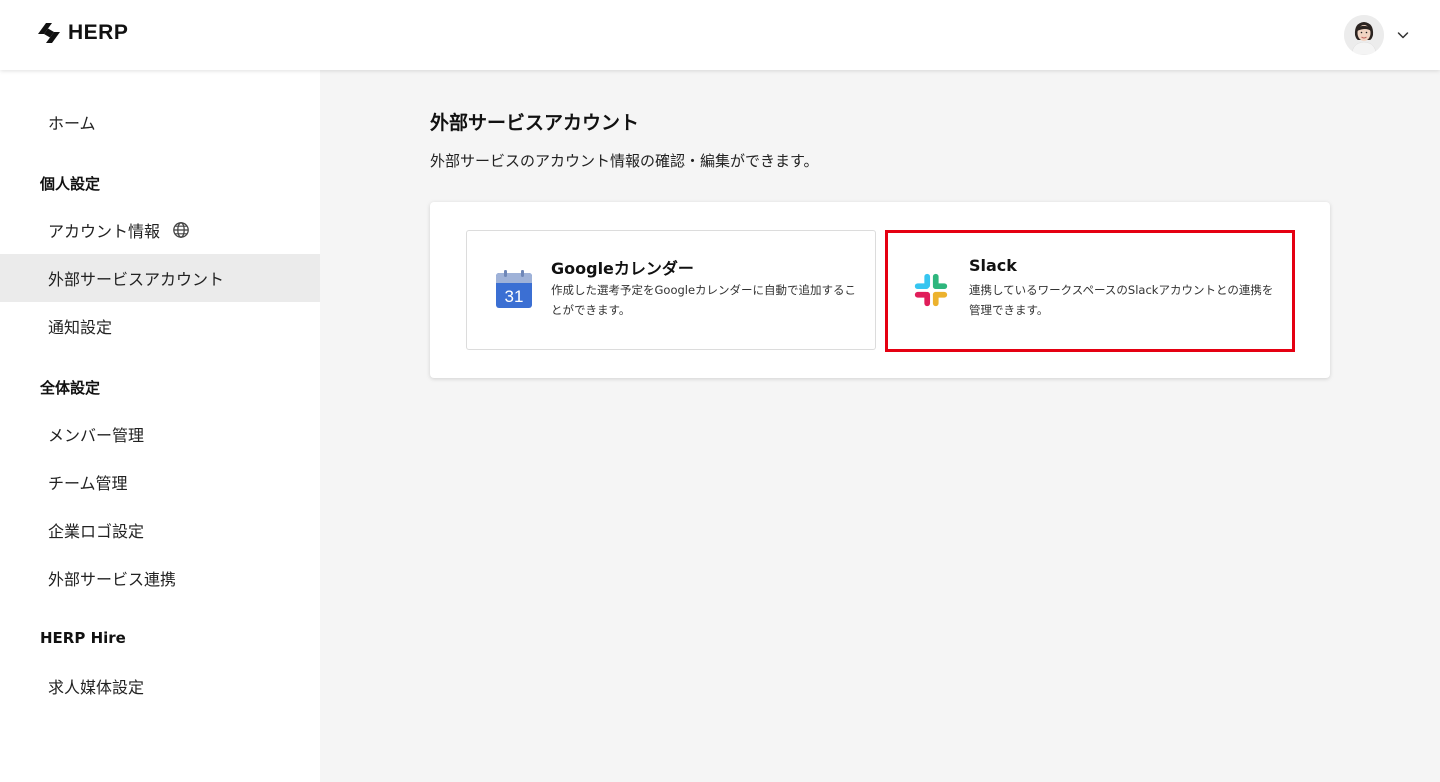 The width and height of the screenshot is (1440, 782). Describe the element at coordinates (70, 388) in the screenshot. I see `sidebar-heading-global: 全体設定` at that location.